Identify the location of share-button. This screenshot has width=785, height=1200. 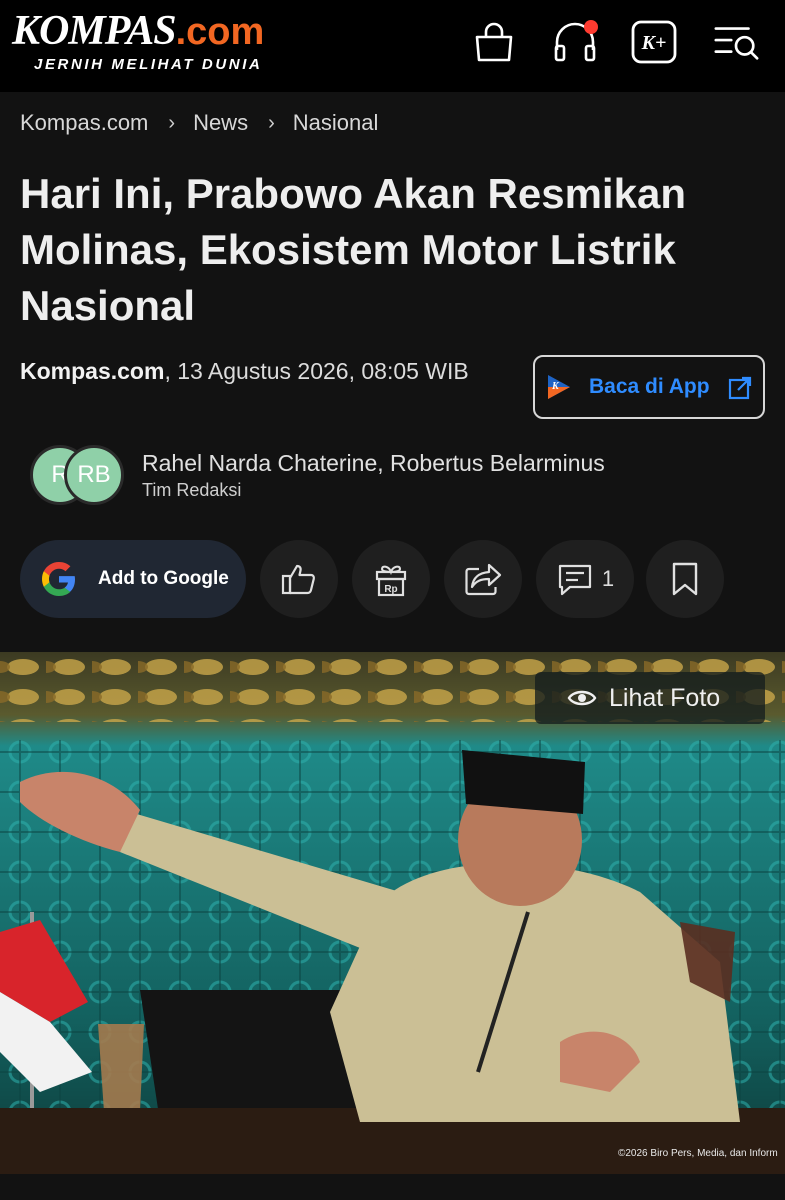
(483, 579).